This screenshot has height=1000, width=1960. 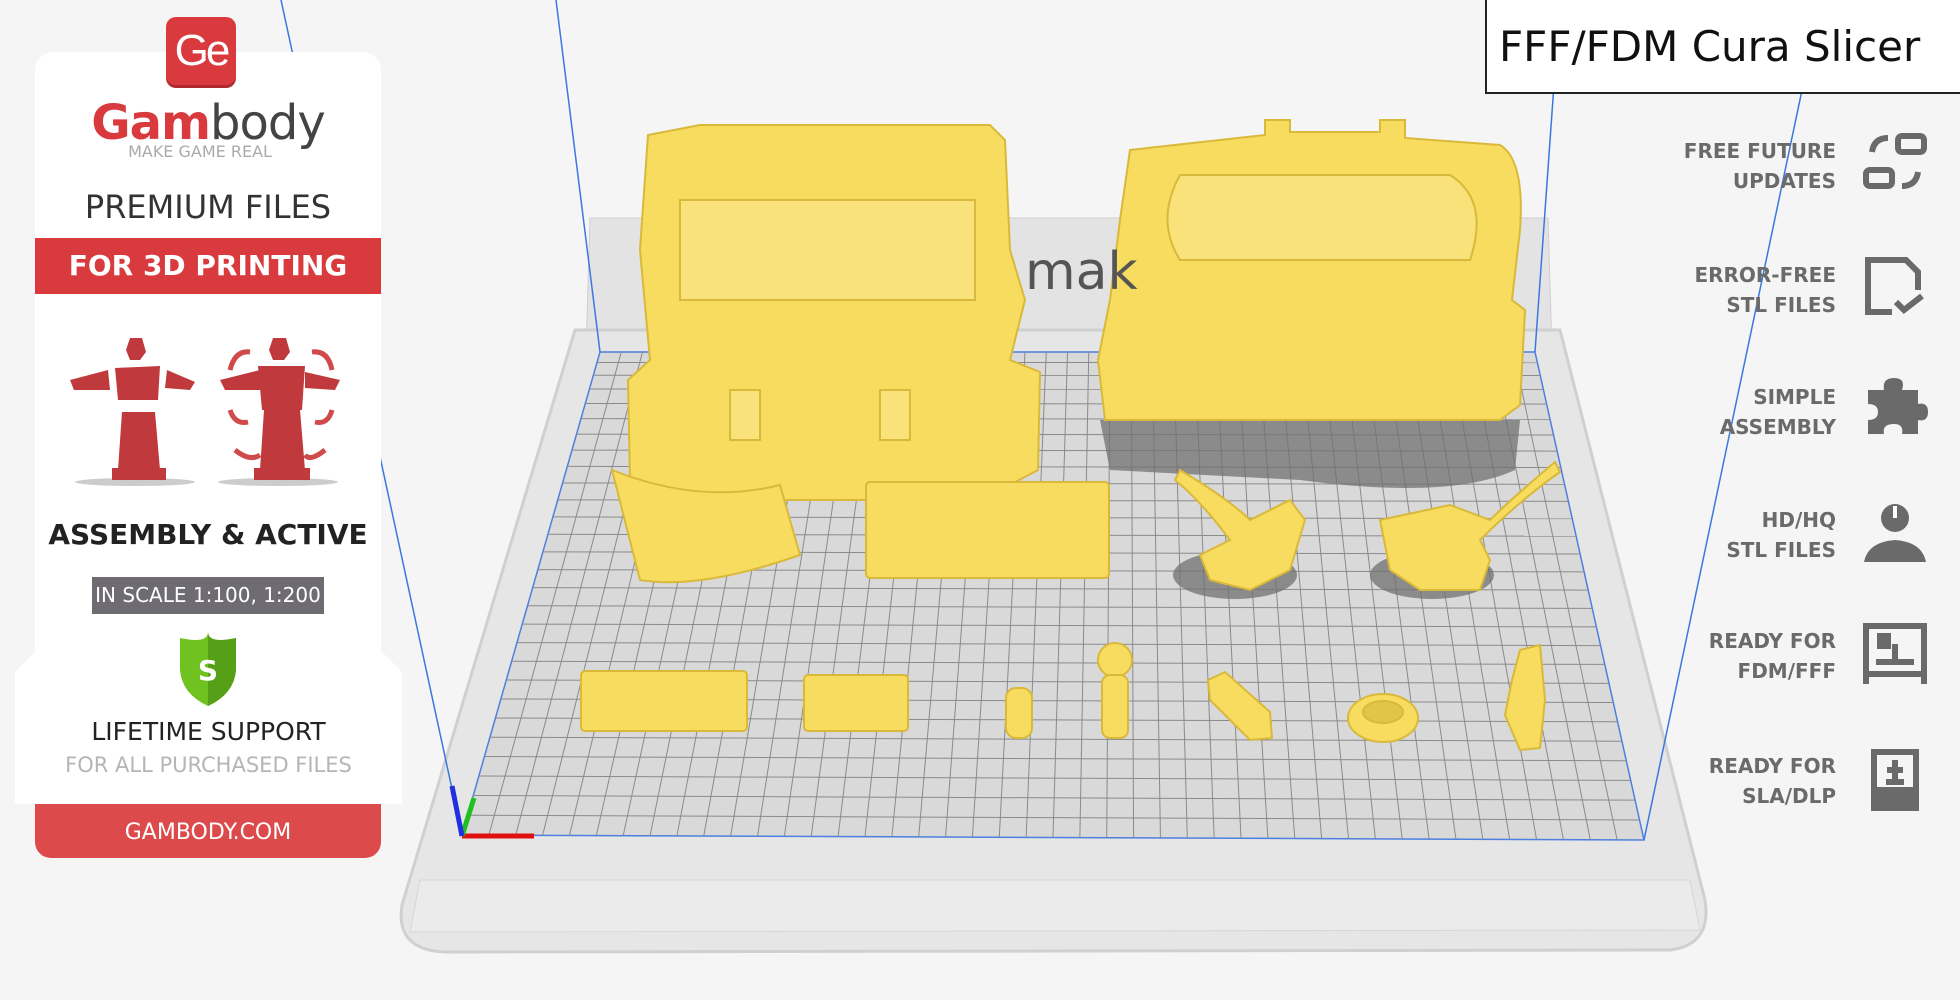 I want to click on plate-watermark: mak, so click(x=1081, y=272).